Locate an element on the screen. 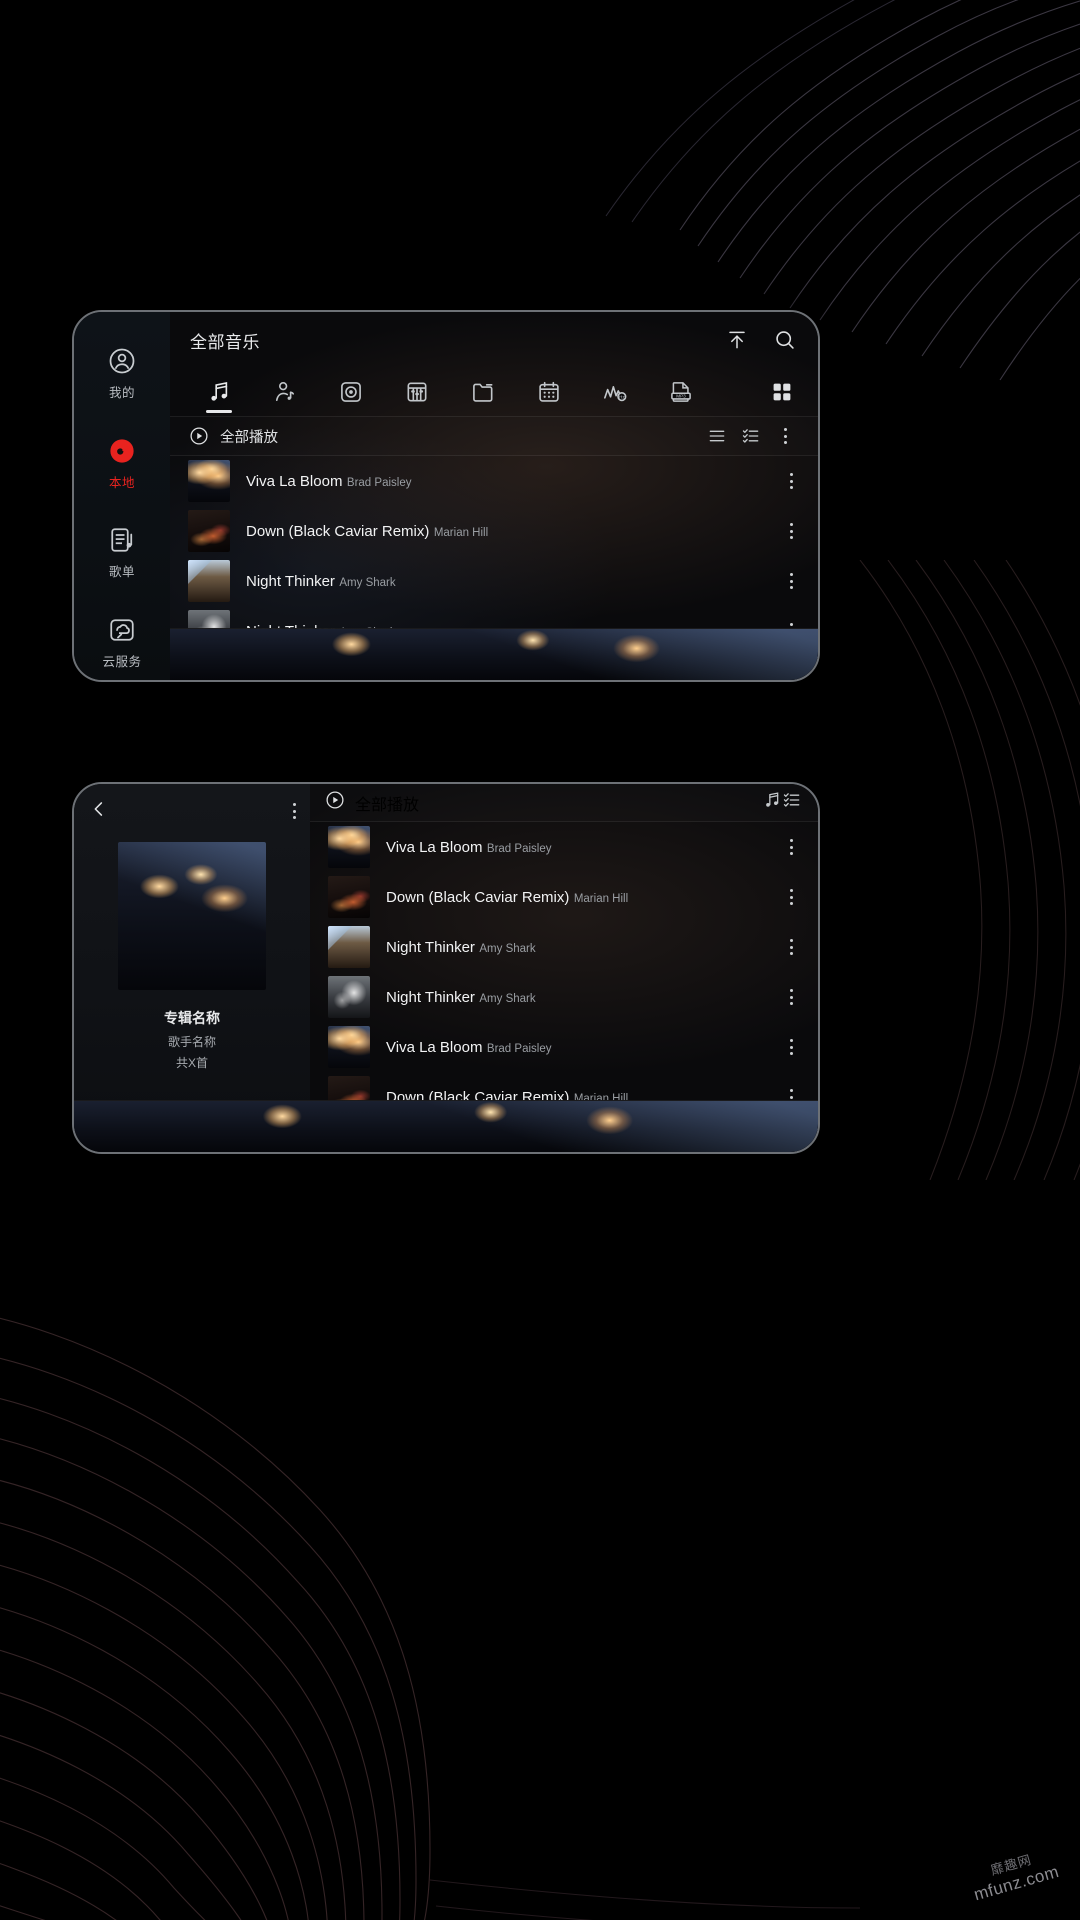 This screenshot has height=1920, width=1080. tab-date is located at coordinates (549, 392).